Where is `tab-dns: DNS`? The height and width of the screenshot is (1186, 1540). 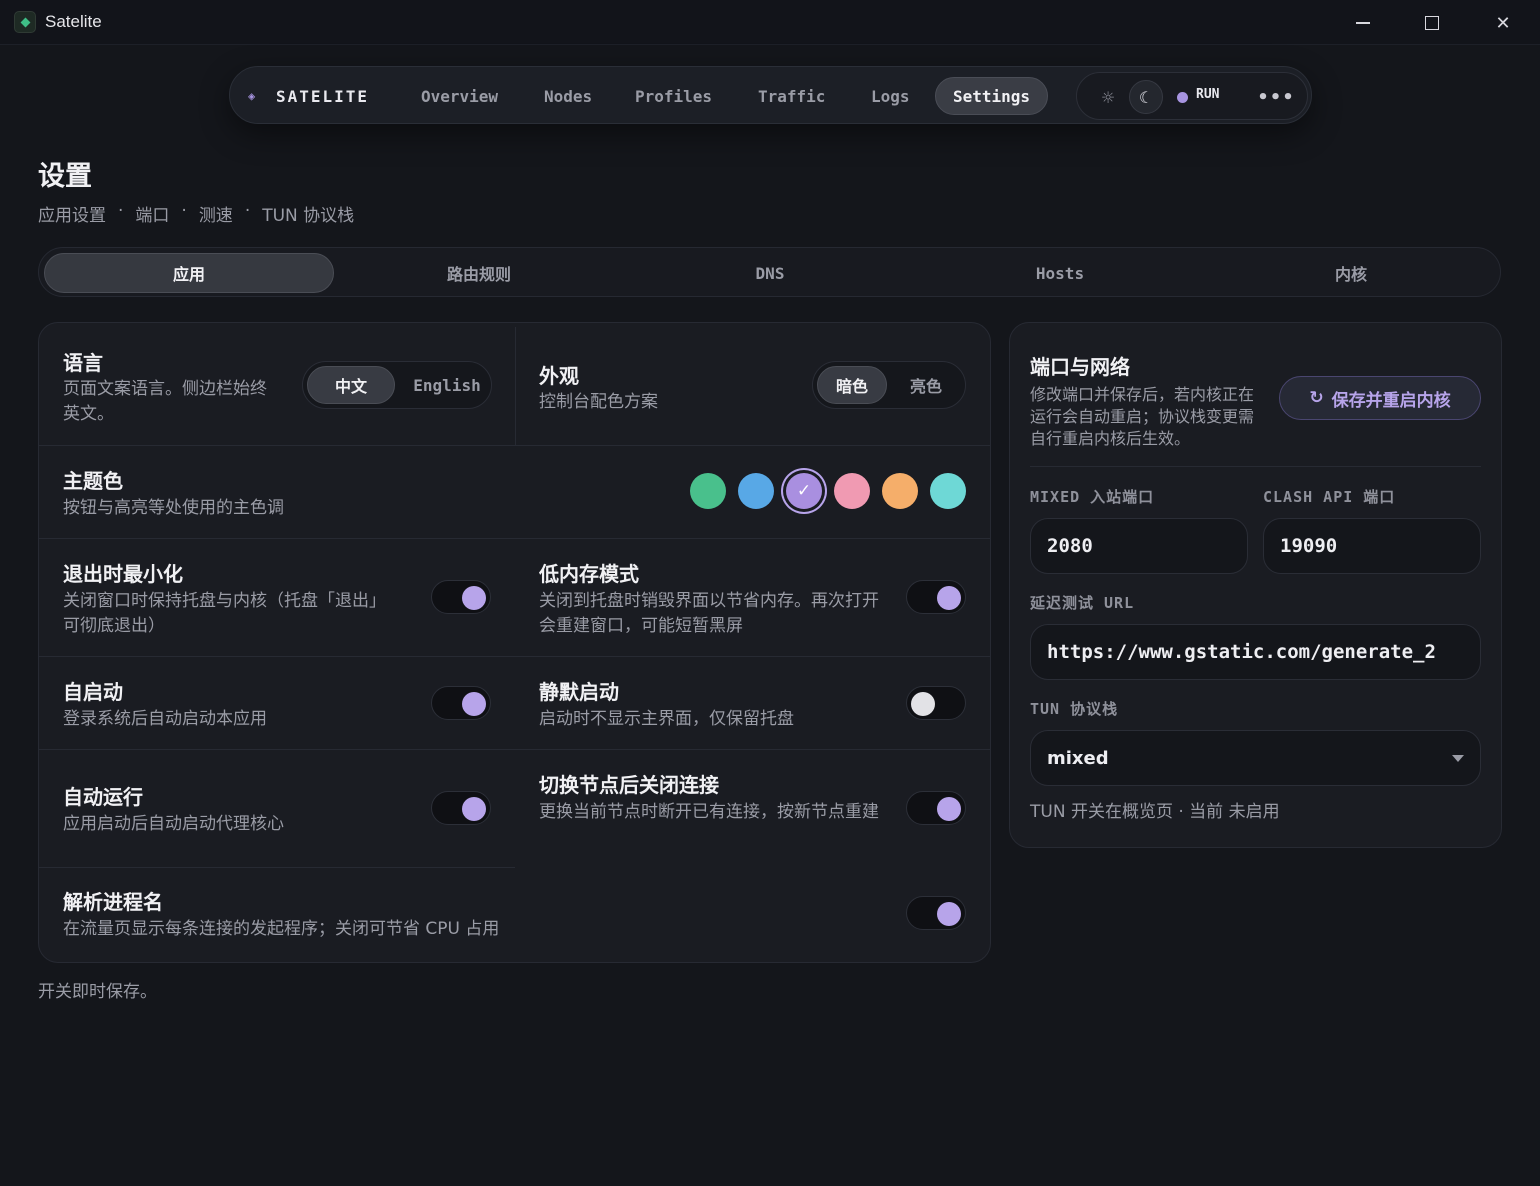
tab-dns: DNS is located at coordinates (770, 273).